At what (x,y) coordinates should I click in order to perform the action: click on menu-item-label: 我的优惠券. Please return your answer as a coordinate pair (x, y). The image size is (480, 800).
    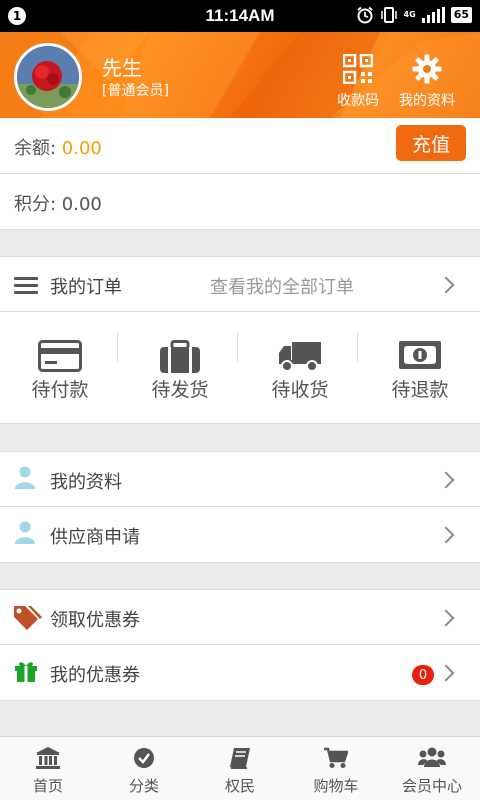
    Looking at the image, I should click on (95, 675).